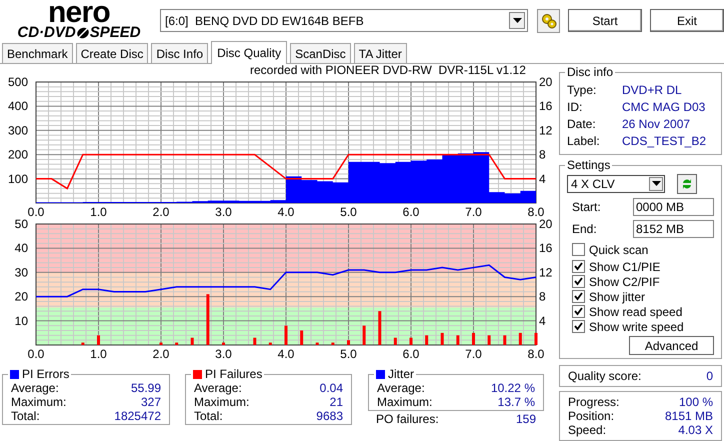 This screenshot has width=724, height=441. Describe the element at coordinates (695, 402) in the screenshot. I see `progress-value: 100 %` at that location.